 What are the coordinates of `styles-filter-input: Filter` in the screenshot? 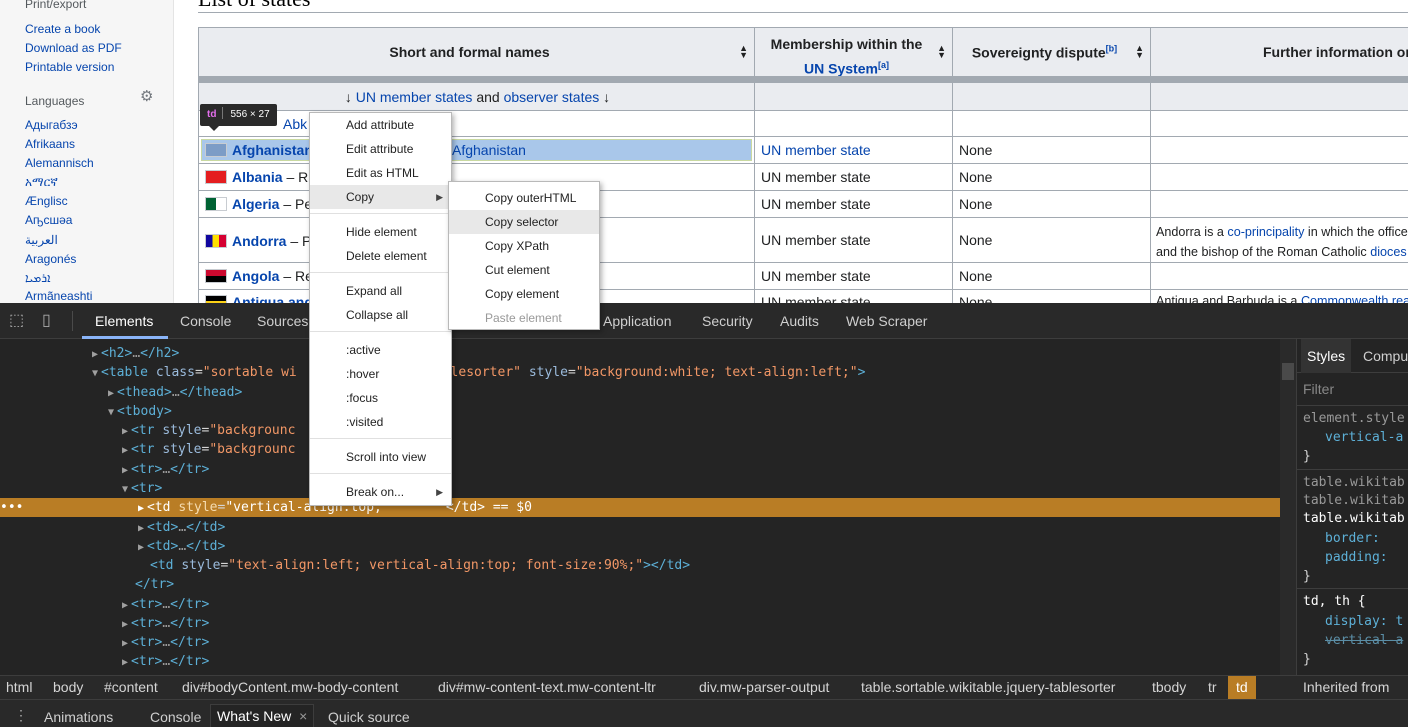 It's located at (1318, 389).